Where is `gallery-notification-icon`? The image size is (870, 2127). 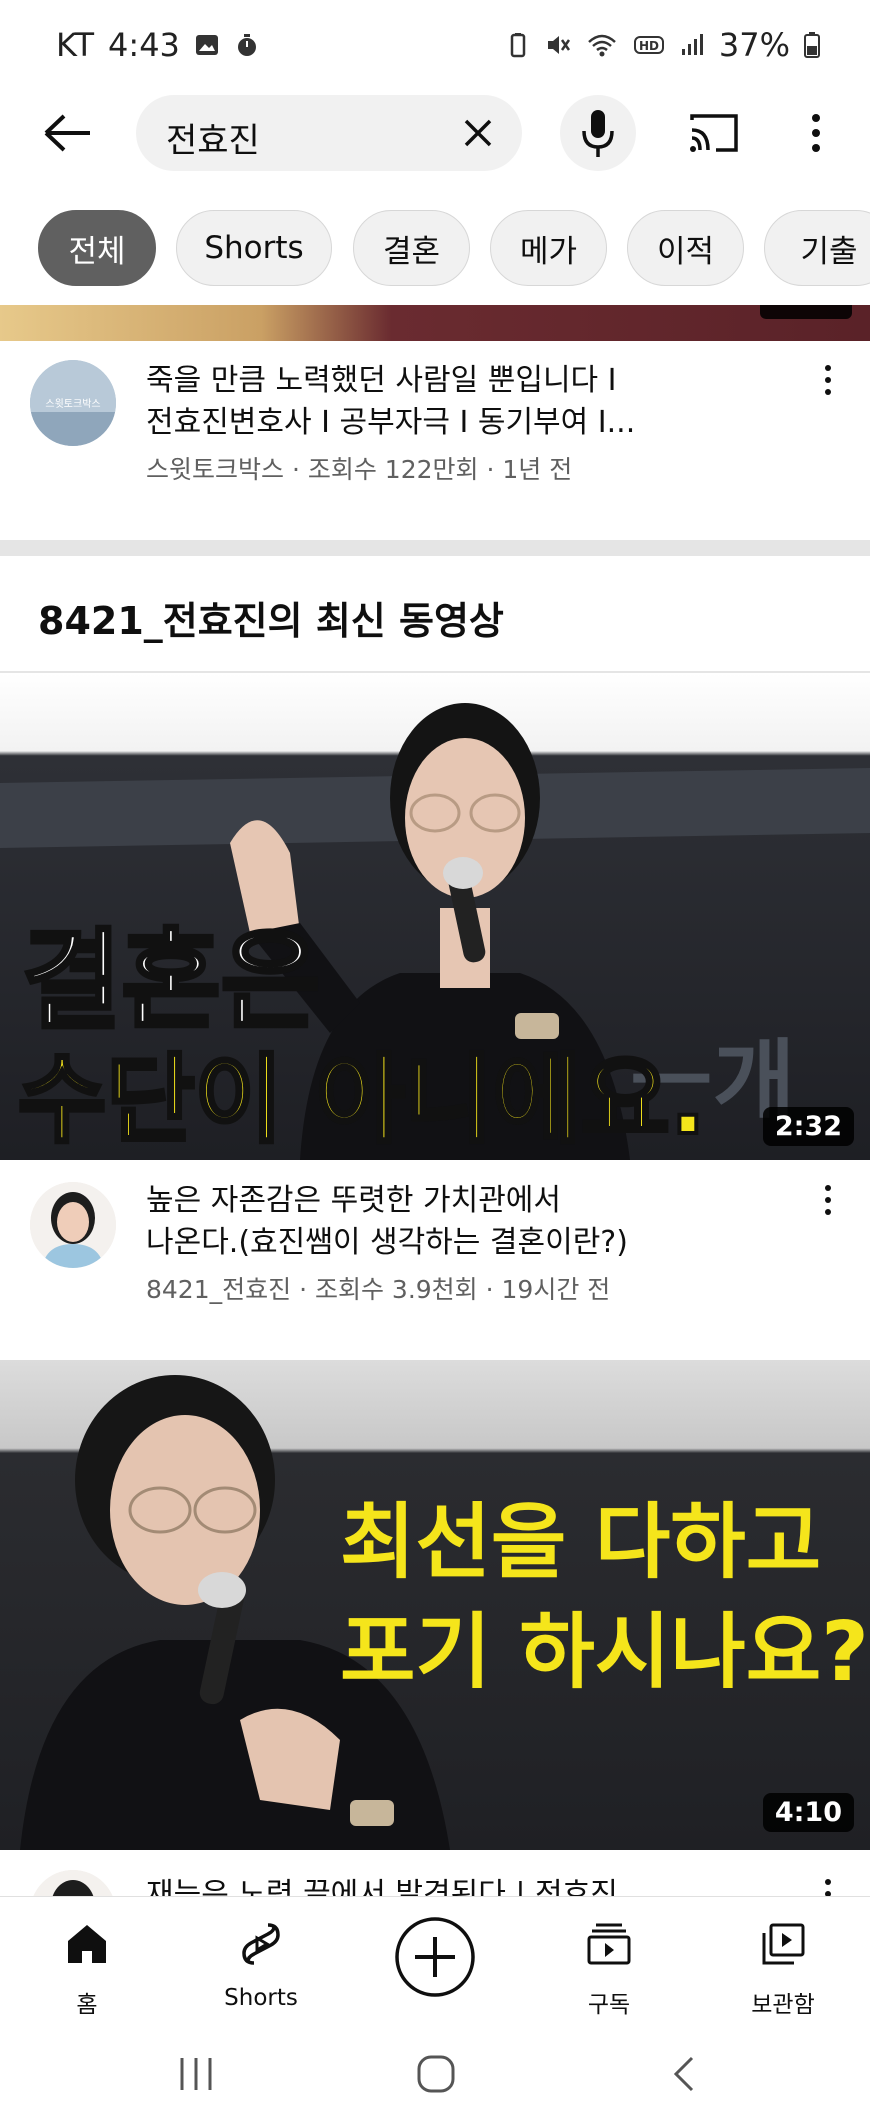
gallery-notification-icon is located at coordinates (206, 45).